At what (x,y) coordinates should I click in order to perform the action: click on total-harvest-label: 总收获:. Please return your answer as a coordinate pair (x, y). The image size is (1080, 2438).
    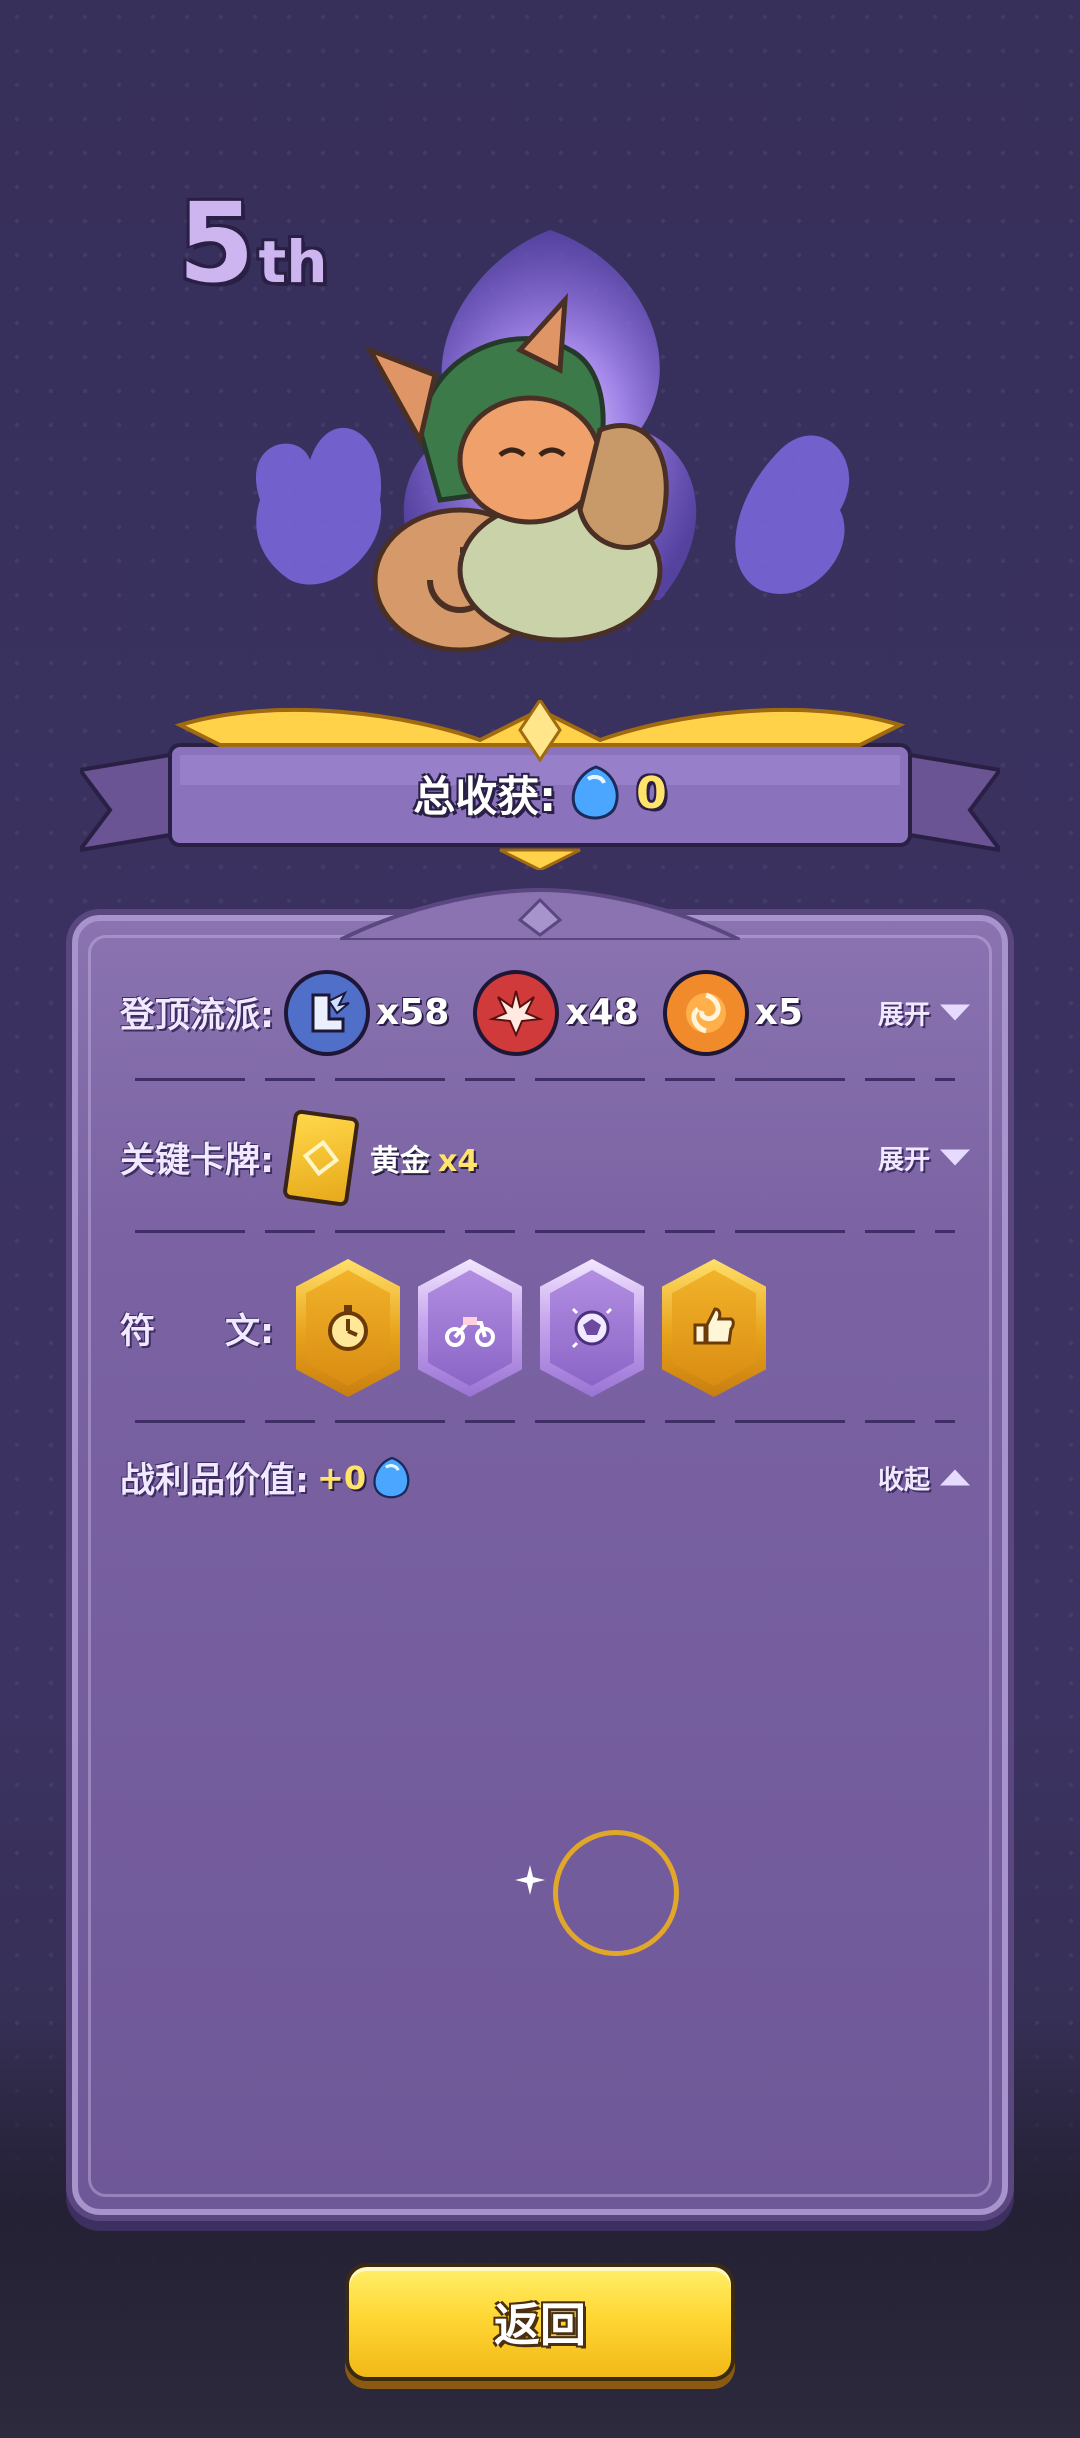
    Looking at the image, I should click on (485, 796).